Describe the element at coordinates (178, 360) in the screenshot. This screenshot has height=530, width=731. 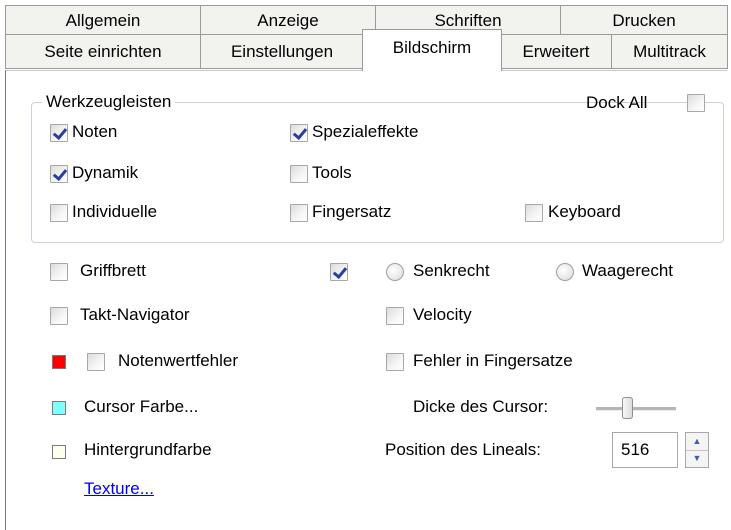
I see `notenwertfehler-label: Notenwertfehler` at that location.